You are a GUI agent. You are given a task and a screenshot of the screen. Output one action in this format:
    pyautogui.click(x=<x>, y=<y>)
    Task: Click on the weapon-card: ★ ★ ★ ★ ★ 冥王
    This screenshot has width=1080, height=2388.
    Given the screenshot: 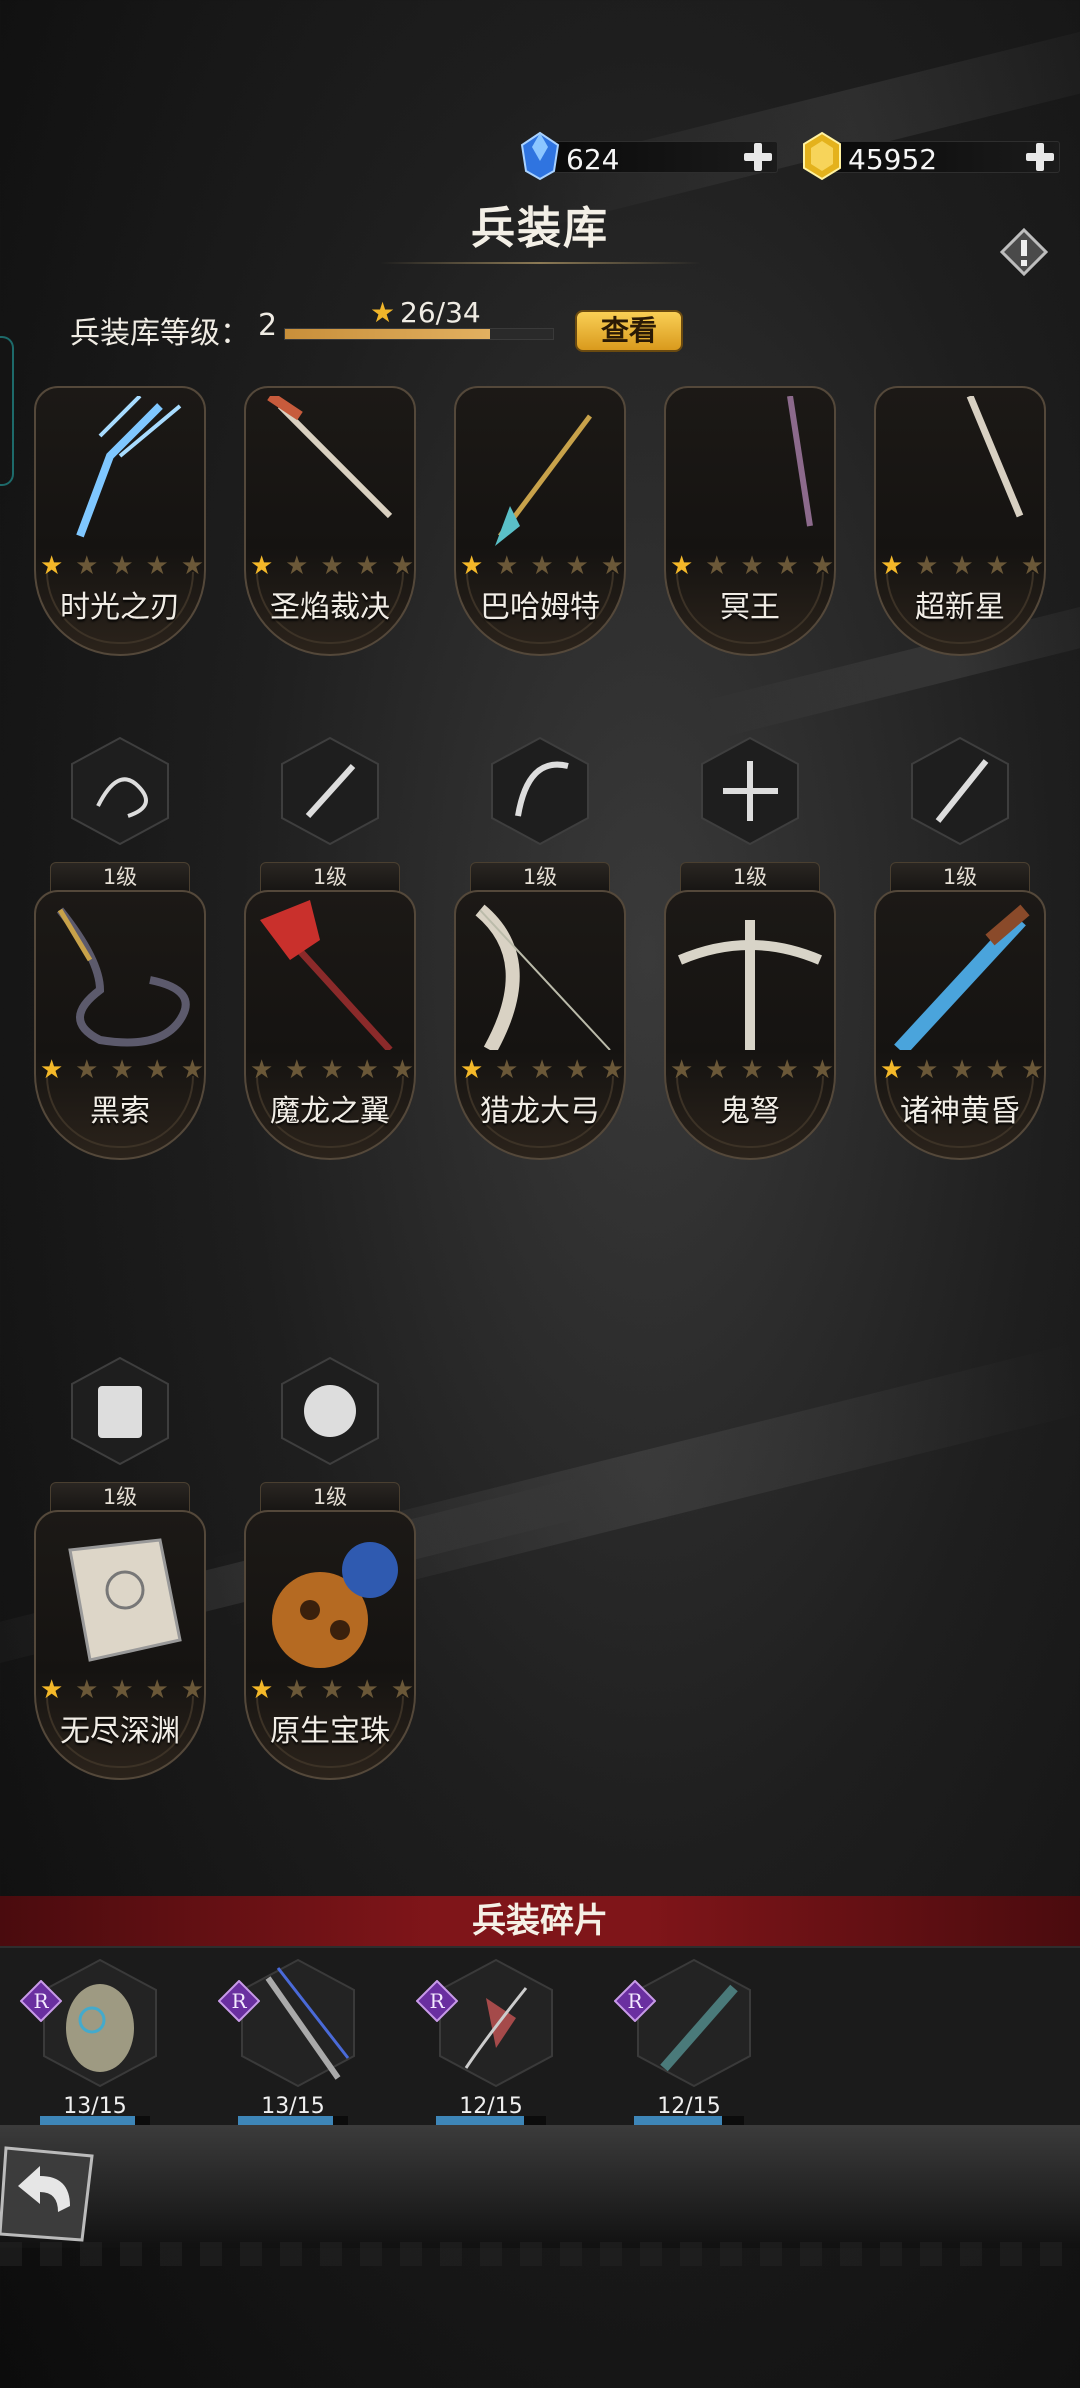 What is the action you would take?
    pyautogui.click(x=750, y=521)
    